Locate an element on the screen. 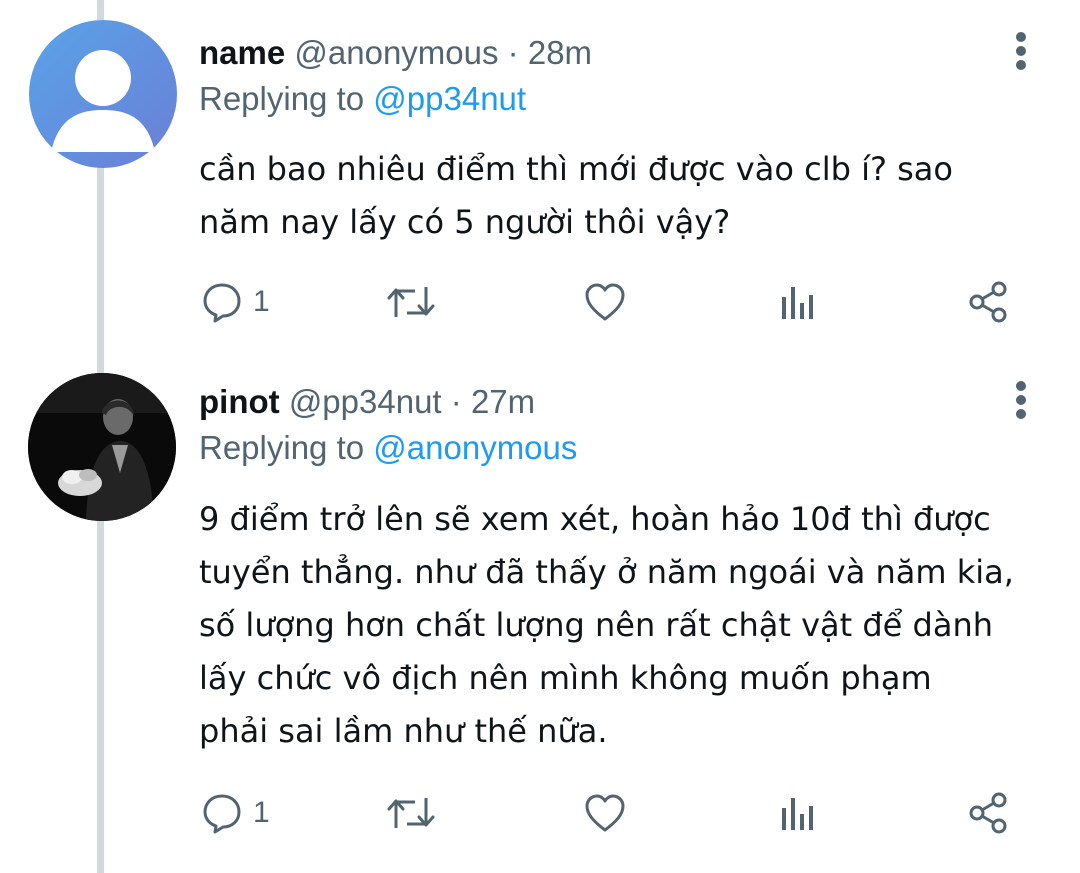 This screenshot has width=1080, height=873. replying-to-link: @anonymous is located at coordinates (475, 447).